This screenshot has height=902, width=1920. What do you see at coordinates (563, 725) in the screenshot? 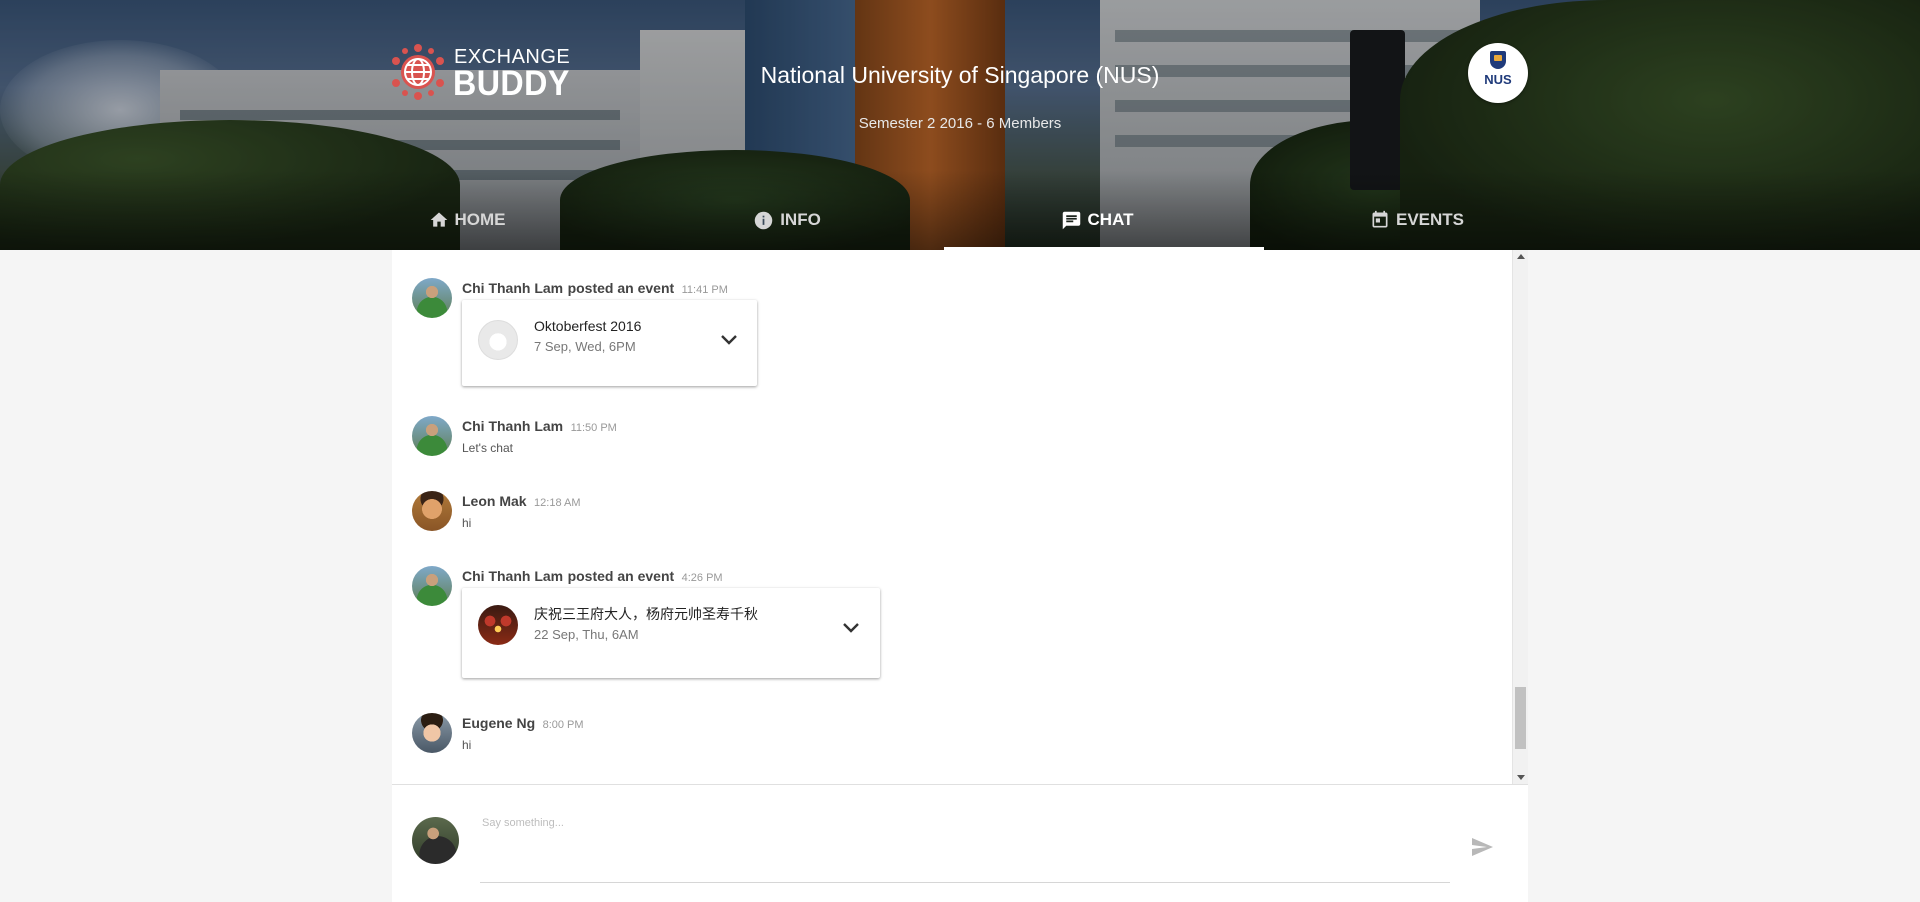
I see `message-time: 8:00 PM` at bounding box center [563, 725].